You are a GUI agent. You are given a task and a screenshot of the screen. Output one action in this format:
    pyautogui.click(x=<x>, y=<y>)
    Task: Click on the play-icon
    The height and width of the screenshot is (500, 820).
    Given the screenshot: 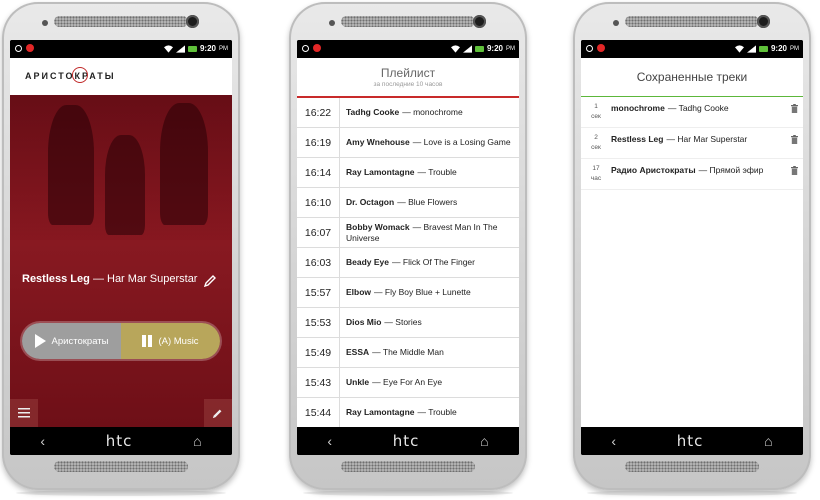 What is the action you would take?
    pyautogui.click(x=40, y=341)
    